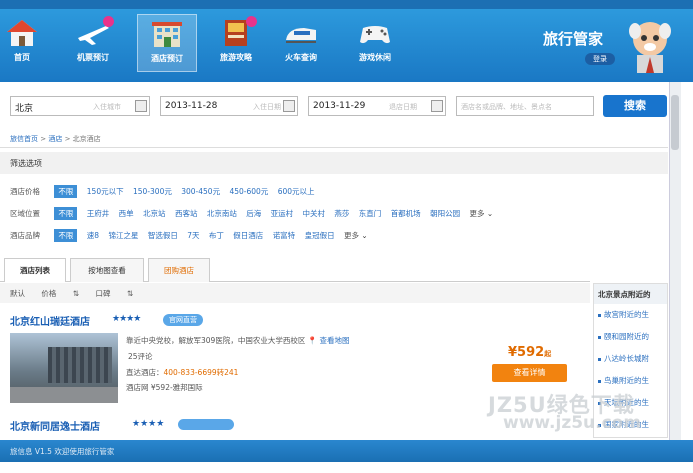 The width and height of the screenshot is (693, 473). I want to click on city-input-value: 北京, so click(24, 109).